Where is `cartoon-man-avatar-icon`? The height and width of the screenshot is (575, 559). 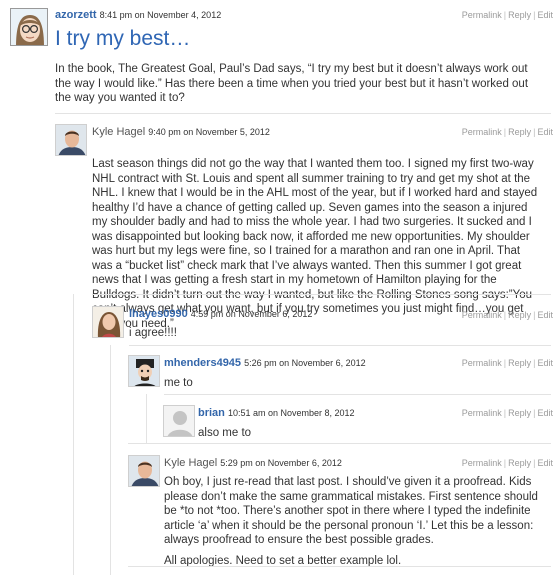 cartoon-man-avatar-icon is located at coordinates (144, 371).